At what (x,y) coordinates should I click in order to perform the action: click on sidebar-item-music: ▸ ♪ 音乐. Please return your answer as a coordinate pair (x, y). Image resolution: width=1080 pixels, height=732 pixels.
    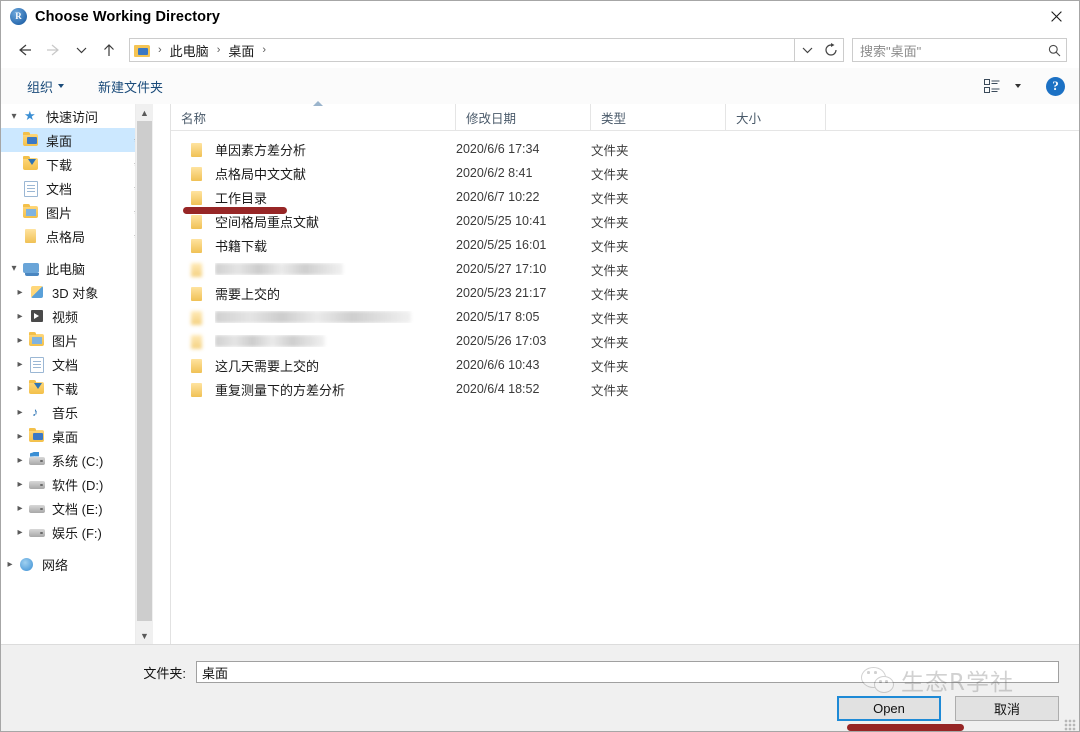
    Looking at the image, I should click on (77, 412).